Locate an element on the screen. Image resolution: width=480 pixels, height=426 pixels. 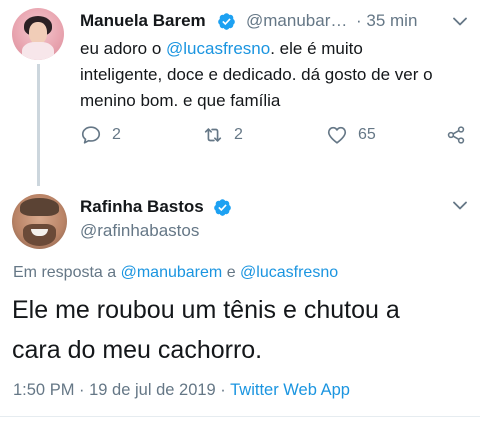
like-count: 65 is located at coordinates (367, 134).